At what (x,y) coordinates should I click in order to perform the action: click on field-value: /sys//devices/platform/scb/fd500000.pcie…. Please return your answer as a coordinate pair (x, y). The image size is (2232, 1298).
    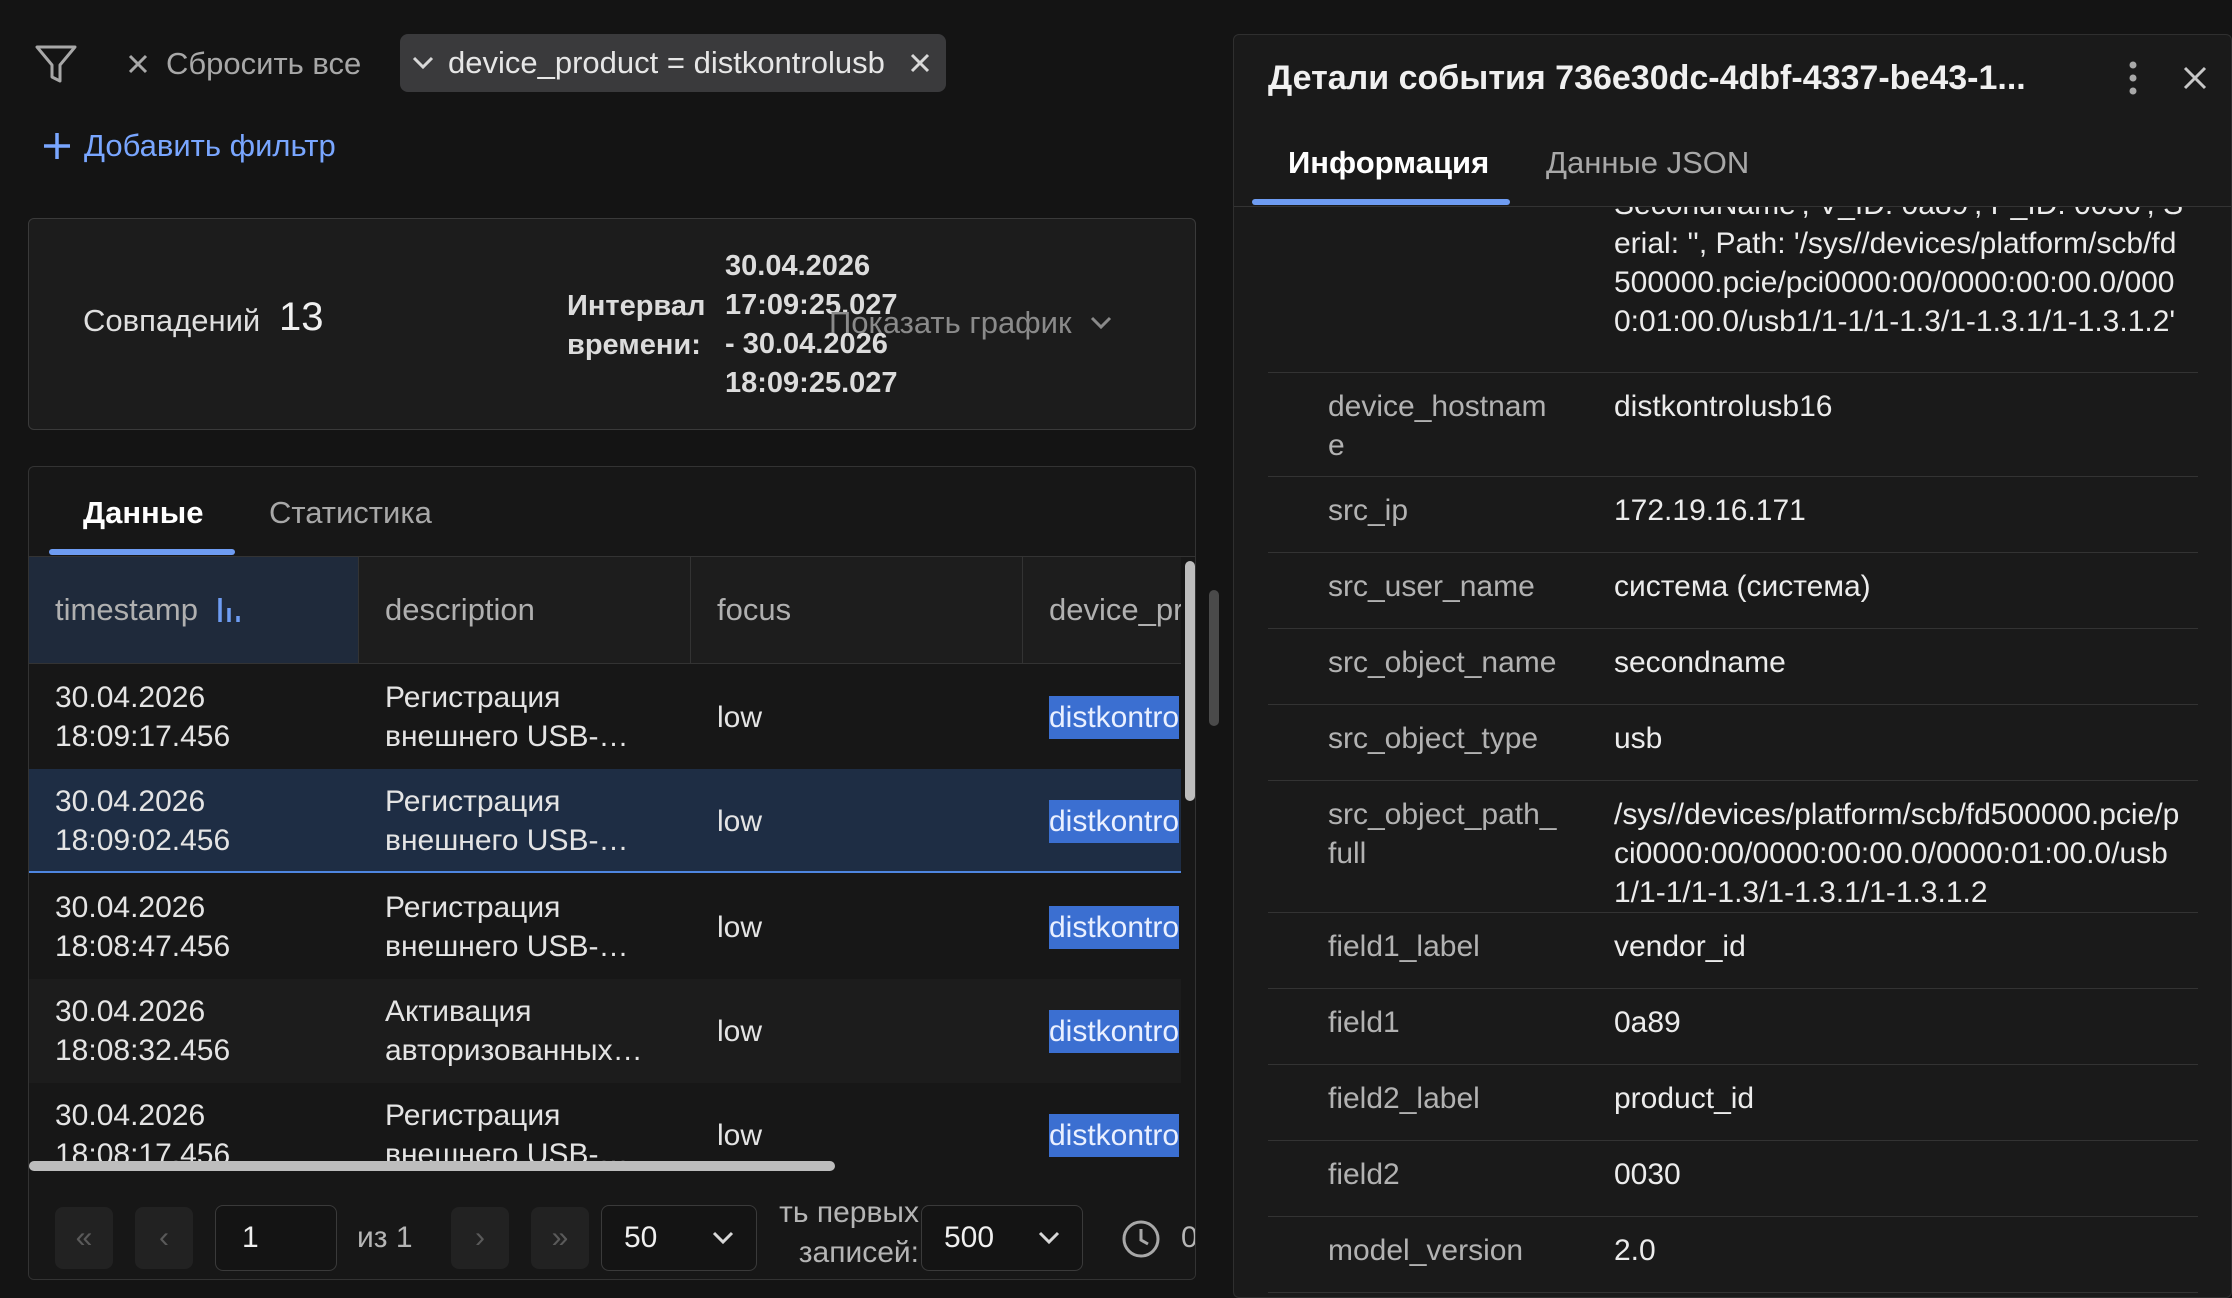
    Looking at the image, I should click on (1897, 853).